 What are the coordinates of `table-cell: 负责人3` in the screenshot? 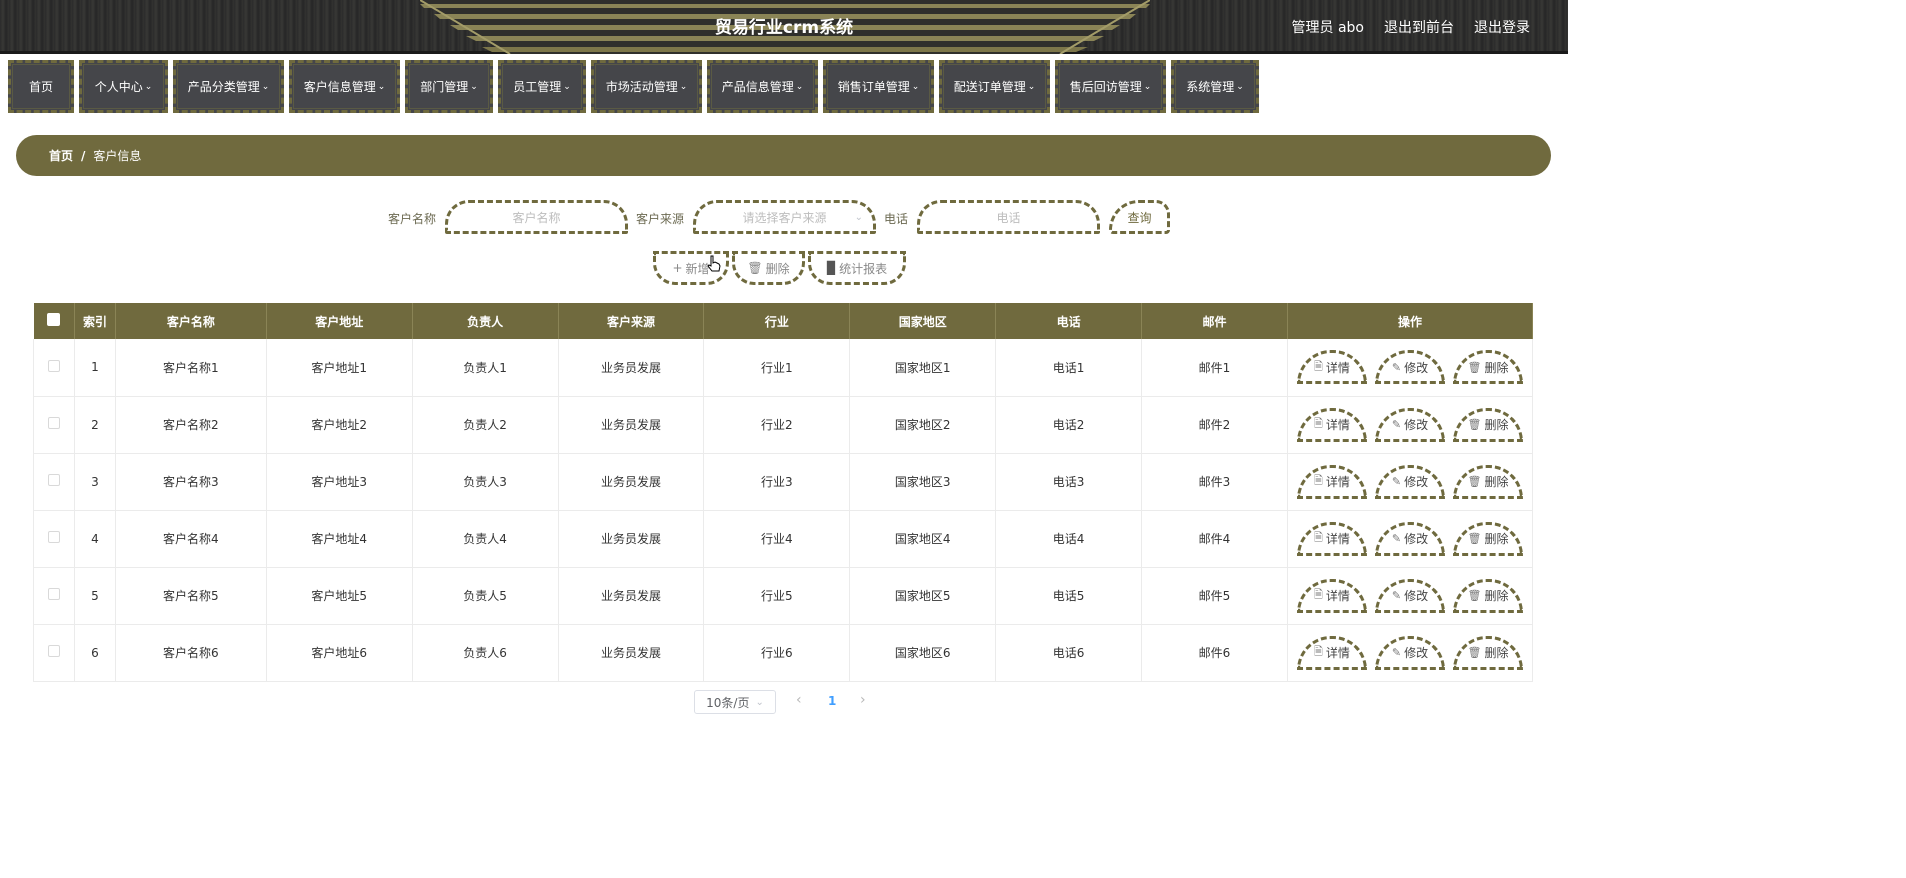 It's located at (485, 482).